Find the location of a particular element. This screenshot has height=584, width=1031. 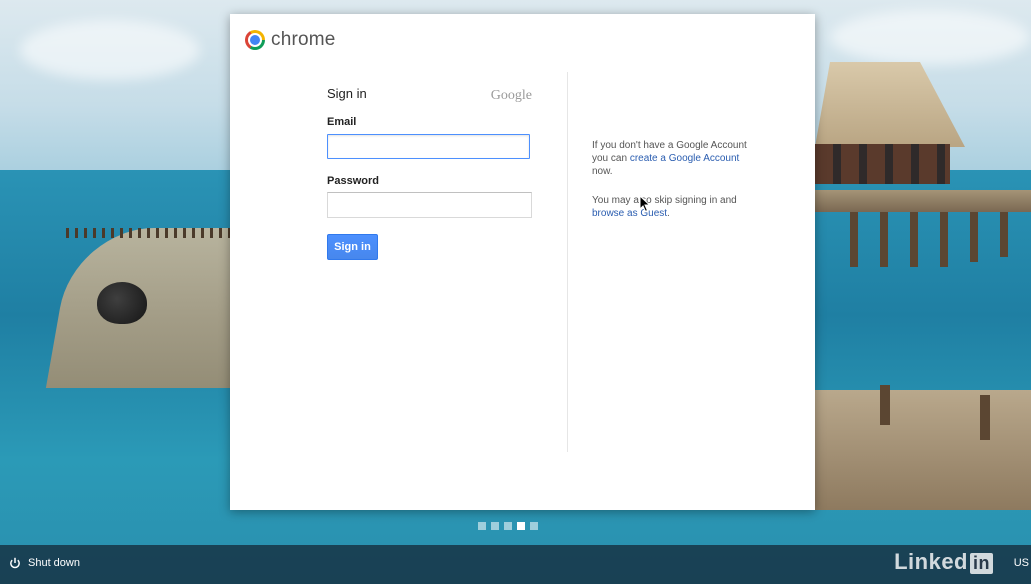

no-account-suffix: now. is located at coordinates (602, 171).